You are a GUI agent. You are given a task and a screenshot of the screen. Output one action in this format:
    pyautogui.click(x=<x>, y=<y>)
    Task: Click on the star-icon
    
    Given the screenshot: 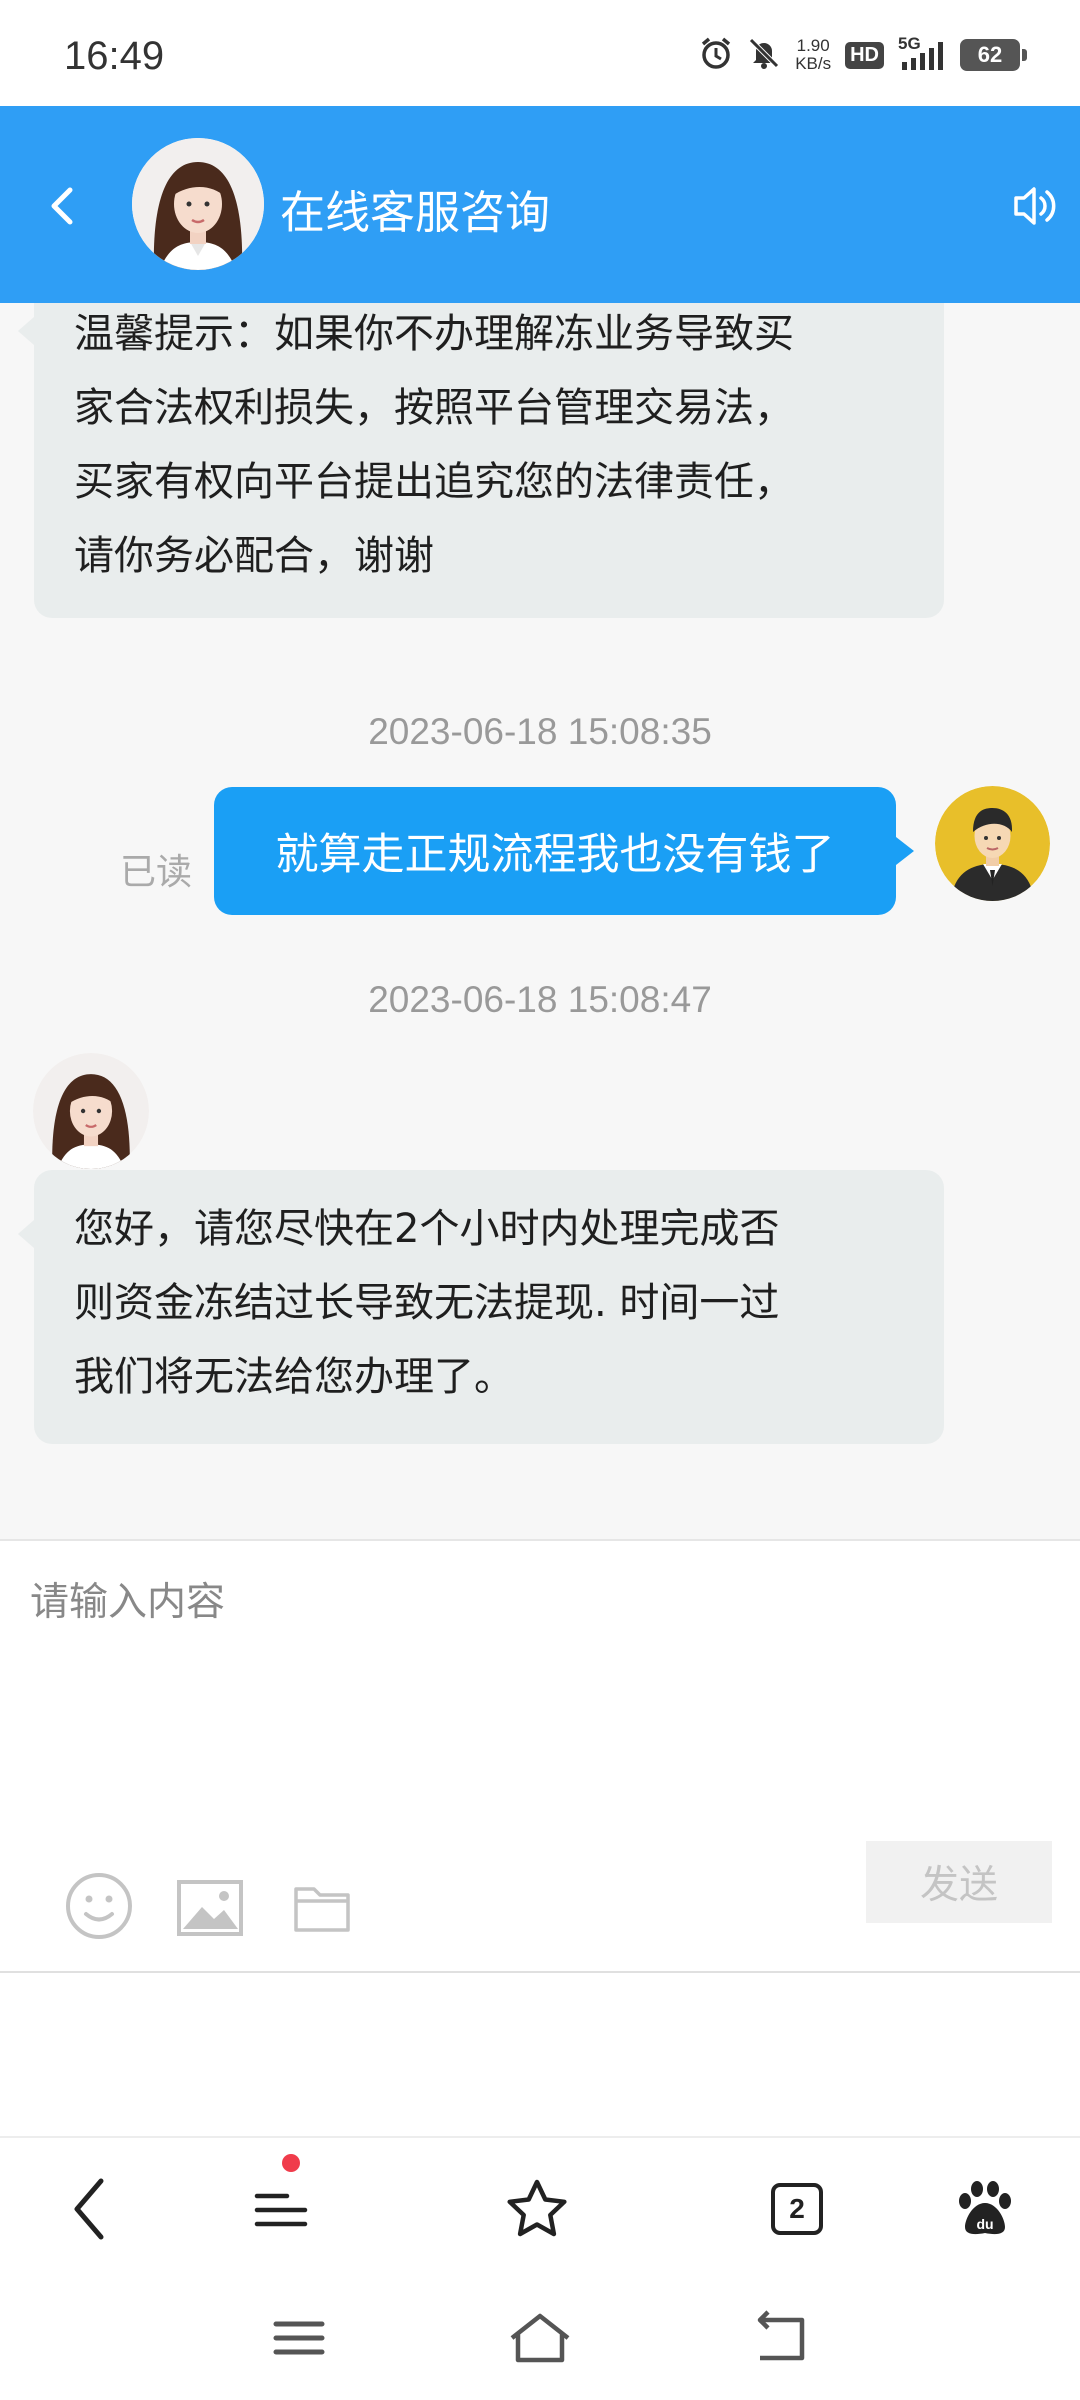 What is the action you would take?
    pyautogui.click(x=537, y=2209)
    